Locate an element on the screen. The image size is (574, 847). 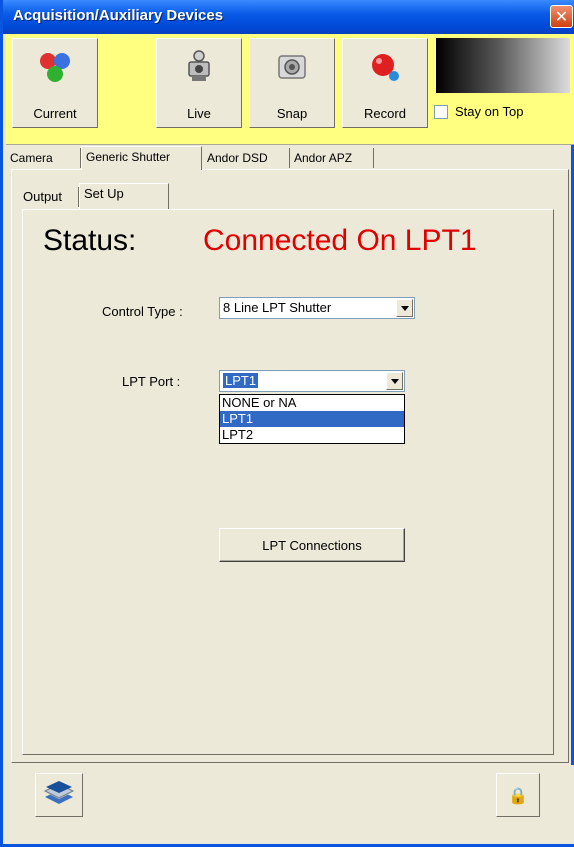
molecule-icon is located at coordinates (55, 67).